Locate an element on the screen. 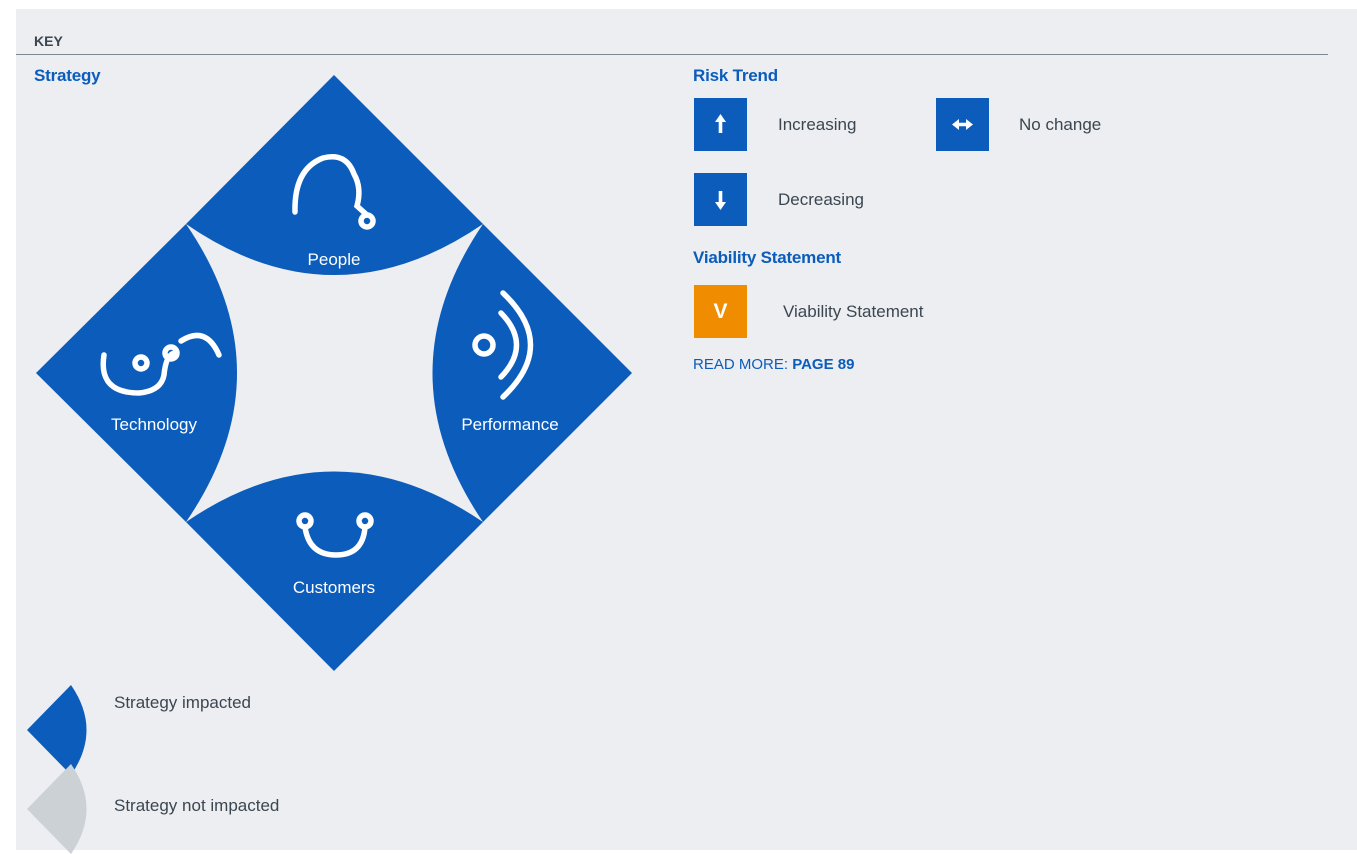 This screenshot has height=854, width=1357. read-more-link: READ MORE: PAGE 89 is located at coordinates (773, 364).